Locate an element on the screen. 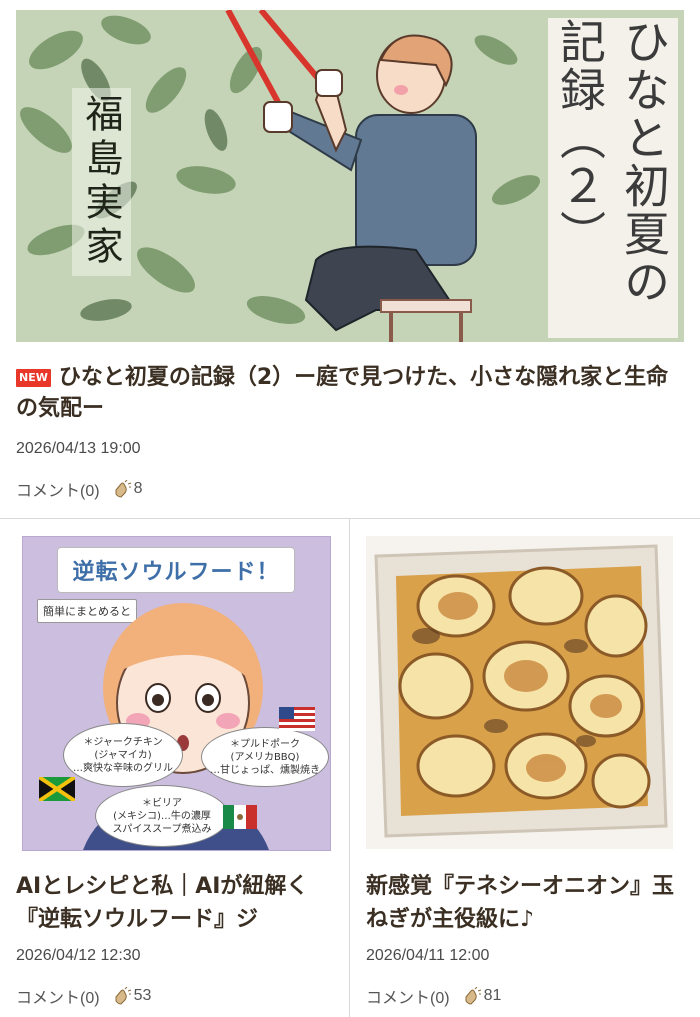 The height and width of the screenshot is (1017, 700). food-bubble: ＊プルドポーク (アメリカBBQ) …甘じょっぱ、燻製焼き is located at coordinates (265, 757).